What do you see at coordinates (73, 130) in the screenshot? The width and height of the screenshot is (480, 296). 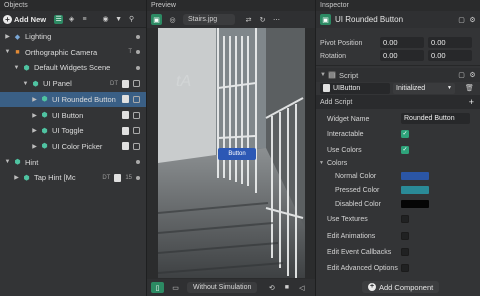 I see `tree-item: ▶ ⬢ UI Toggle` at bounding box center [73, 130].